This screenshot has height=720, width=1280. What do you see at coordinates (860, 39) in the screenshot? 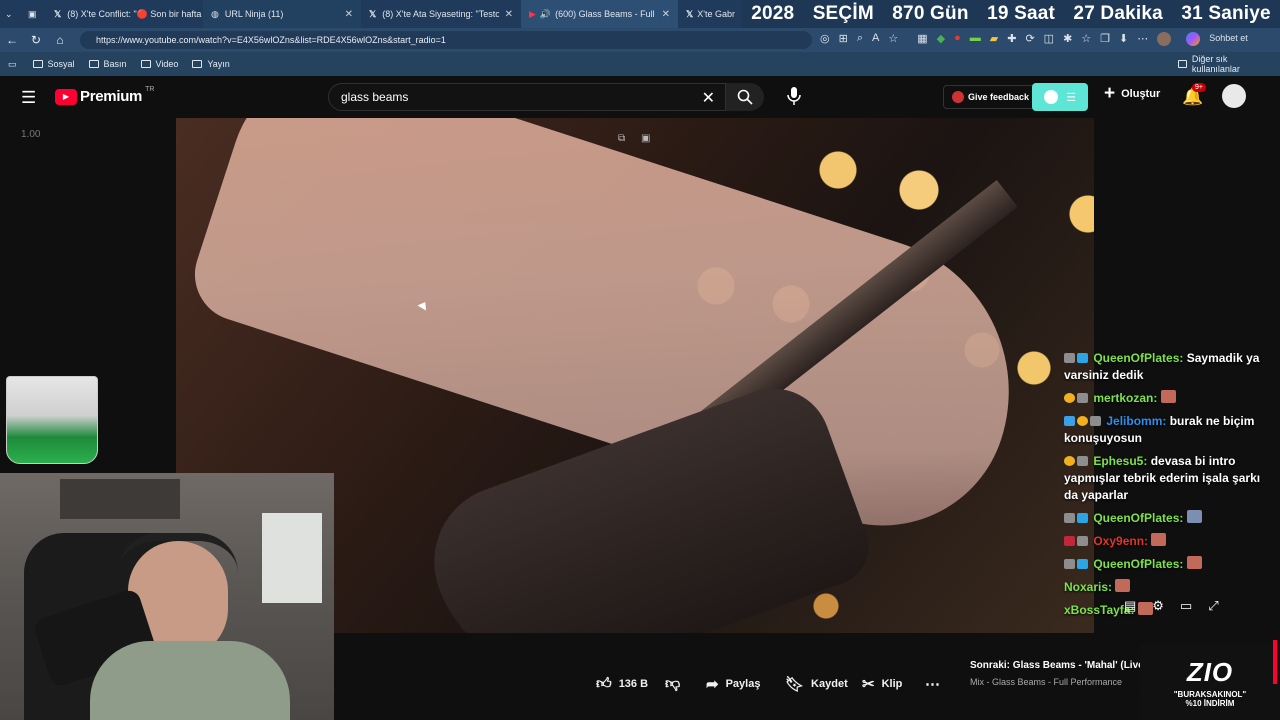
I see `zoom-icon: ⌕` at bounding box center [860, 39].